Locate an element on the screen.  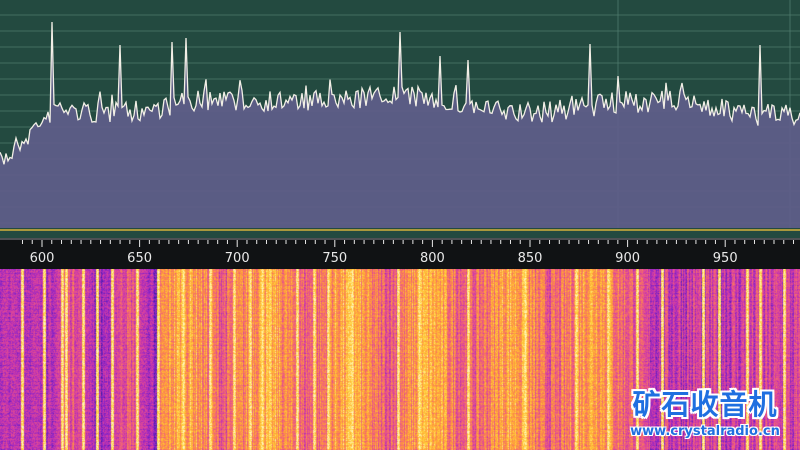
frequency-tick-labels: 600 650 700 750 800 850 900 950 is located at coordinates (384, 258).